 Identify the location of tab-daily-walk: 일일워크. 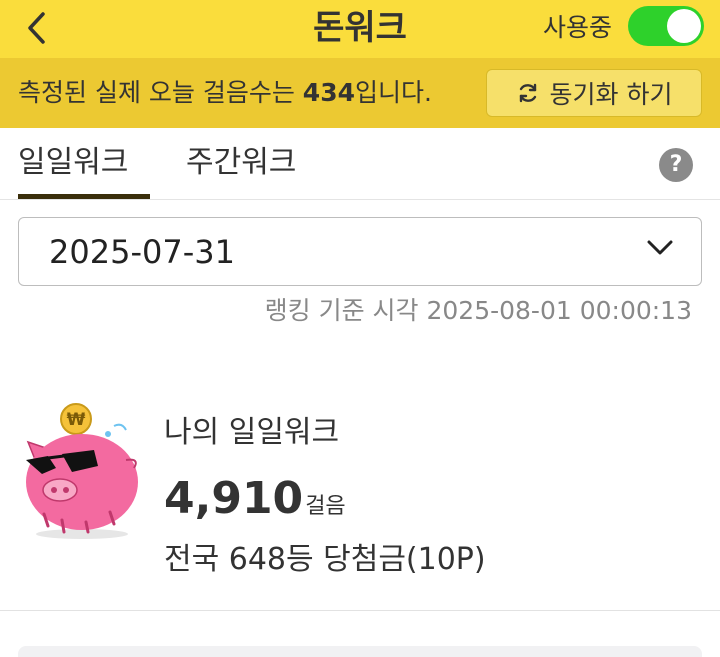
(73, 163).